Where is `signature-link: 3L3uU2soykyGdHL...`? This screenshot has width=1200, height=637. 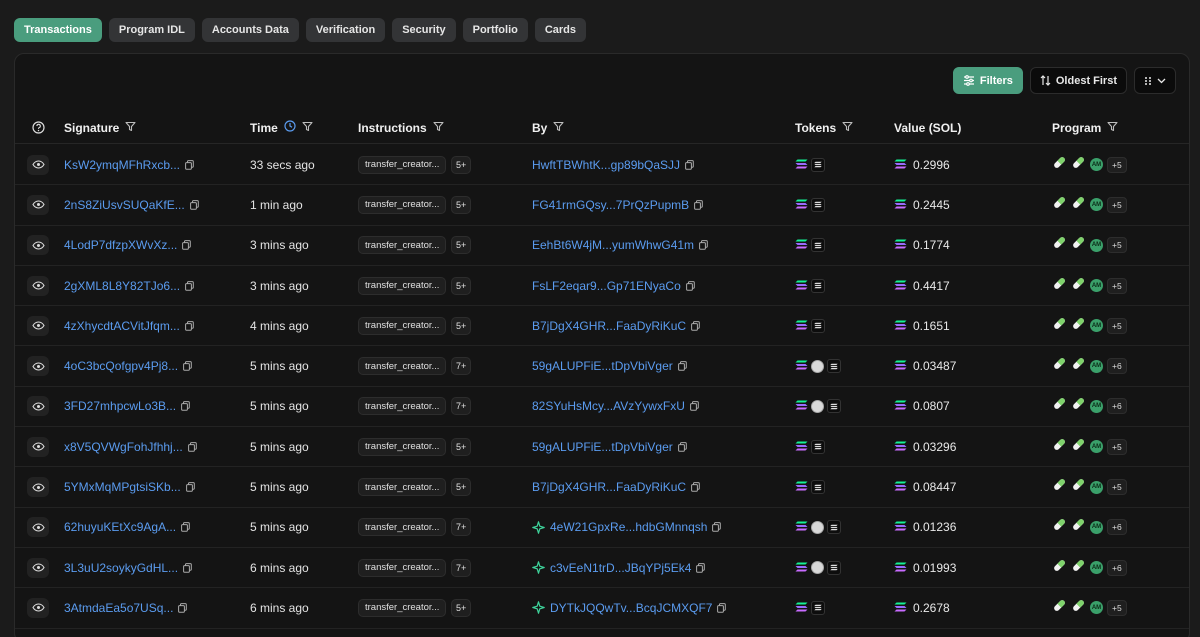
signature-link: 3L3uU2soykyGdHL... is located at coordinates (121, 568).